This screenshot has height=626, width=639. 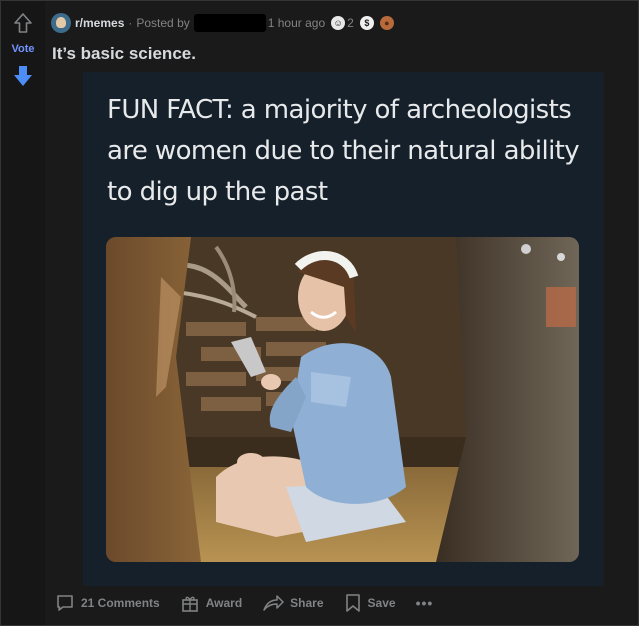 What do you see at coordinates (229, 23) in the screenshot?
I see `redacted-username` at bounding box center [229, 23].